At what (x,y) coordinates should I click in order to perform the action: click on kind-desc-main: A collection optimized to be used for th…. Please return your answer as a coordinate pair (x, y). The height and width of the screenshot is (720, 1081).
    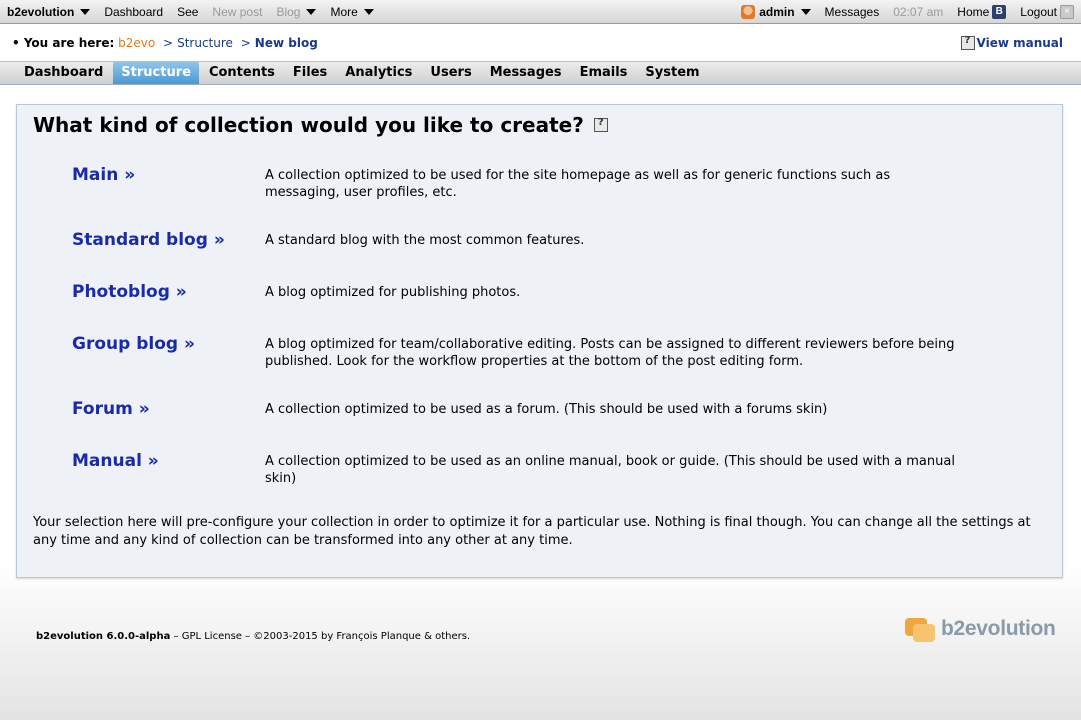
    Looking at the image, I should click on (578, 184).